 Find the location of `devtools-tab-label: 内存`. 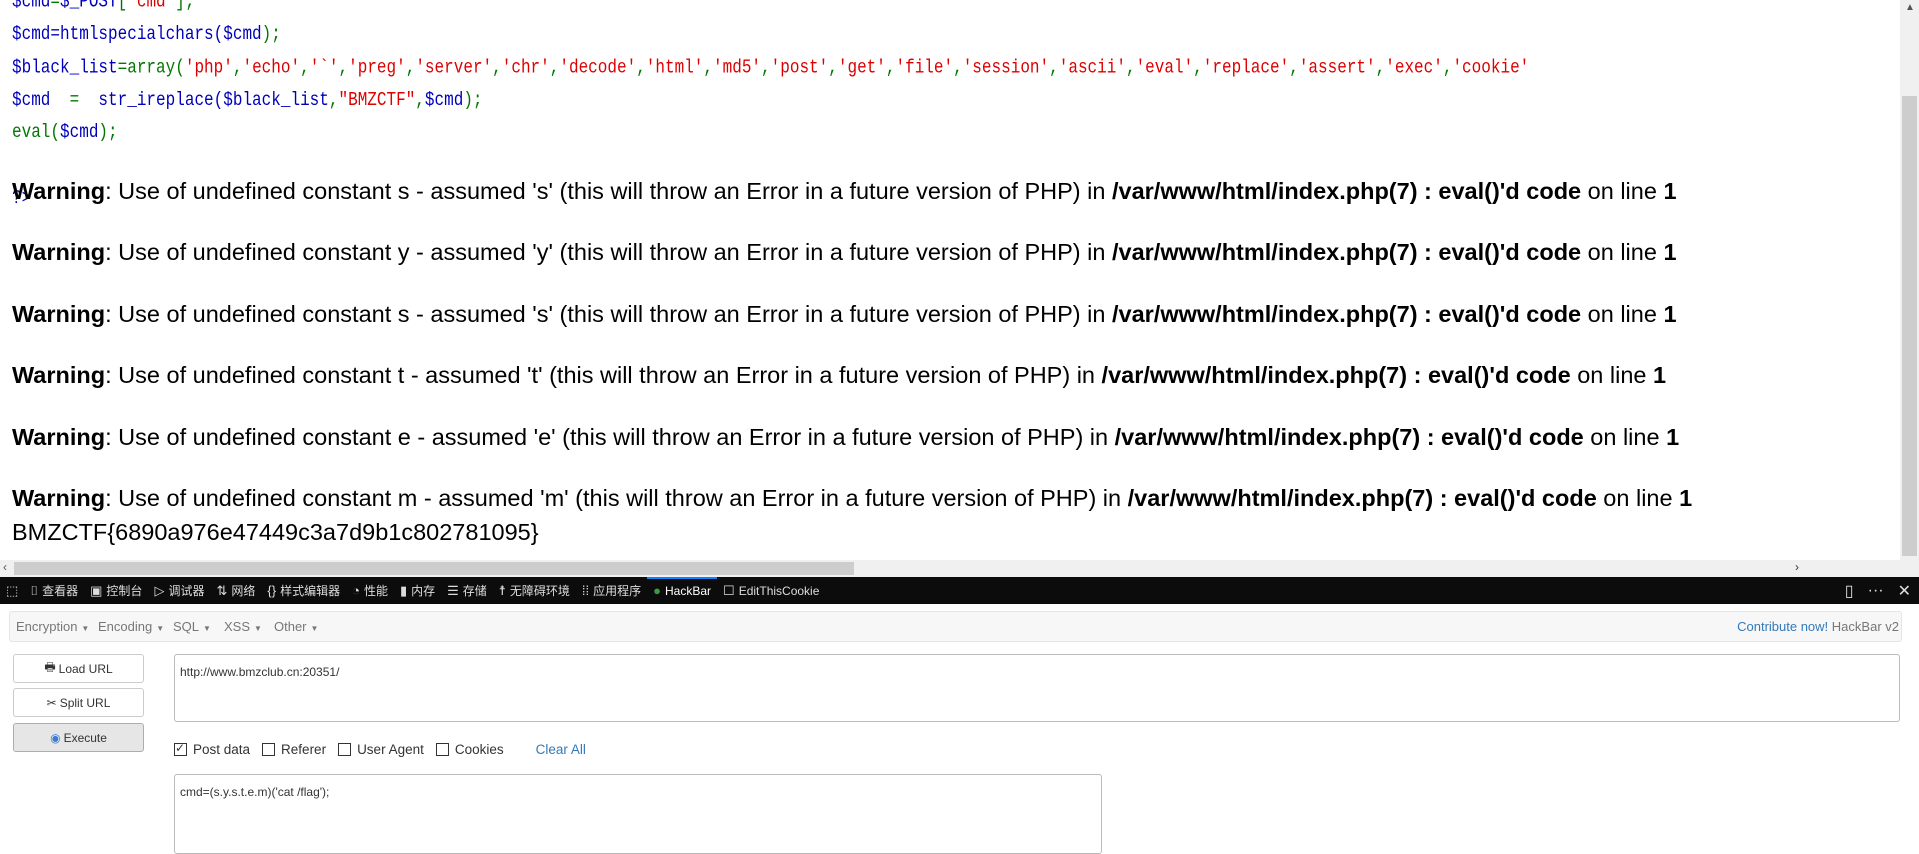

devtools-tab-label: 内存 is located at coordinates (423, 591).